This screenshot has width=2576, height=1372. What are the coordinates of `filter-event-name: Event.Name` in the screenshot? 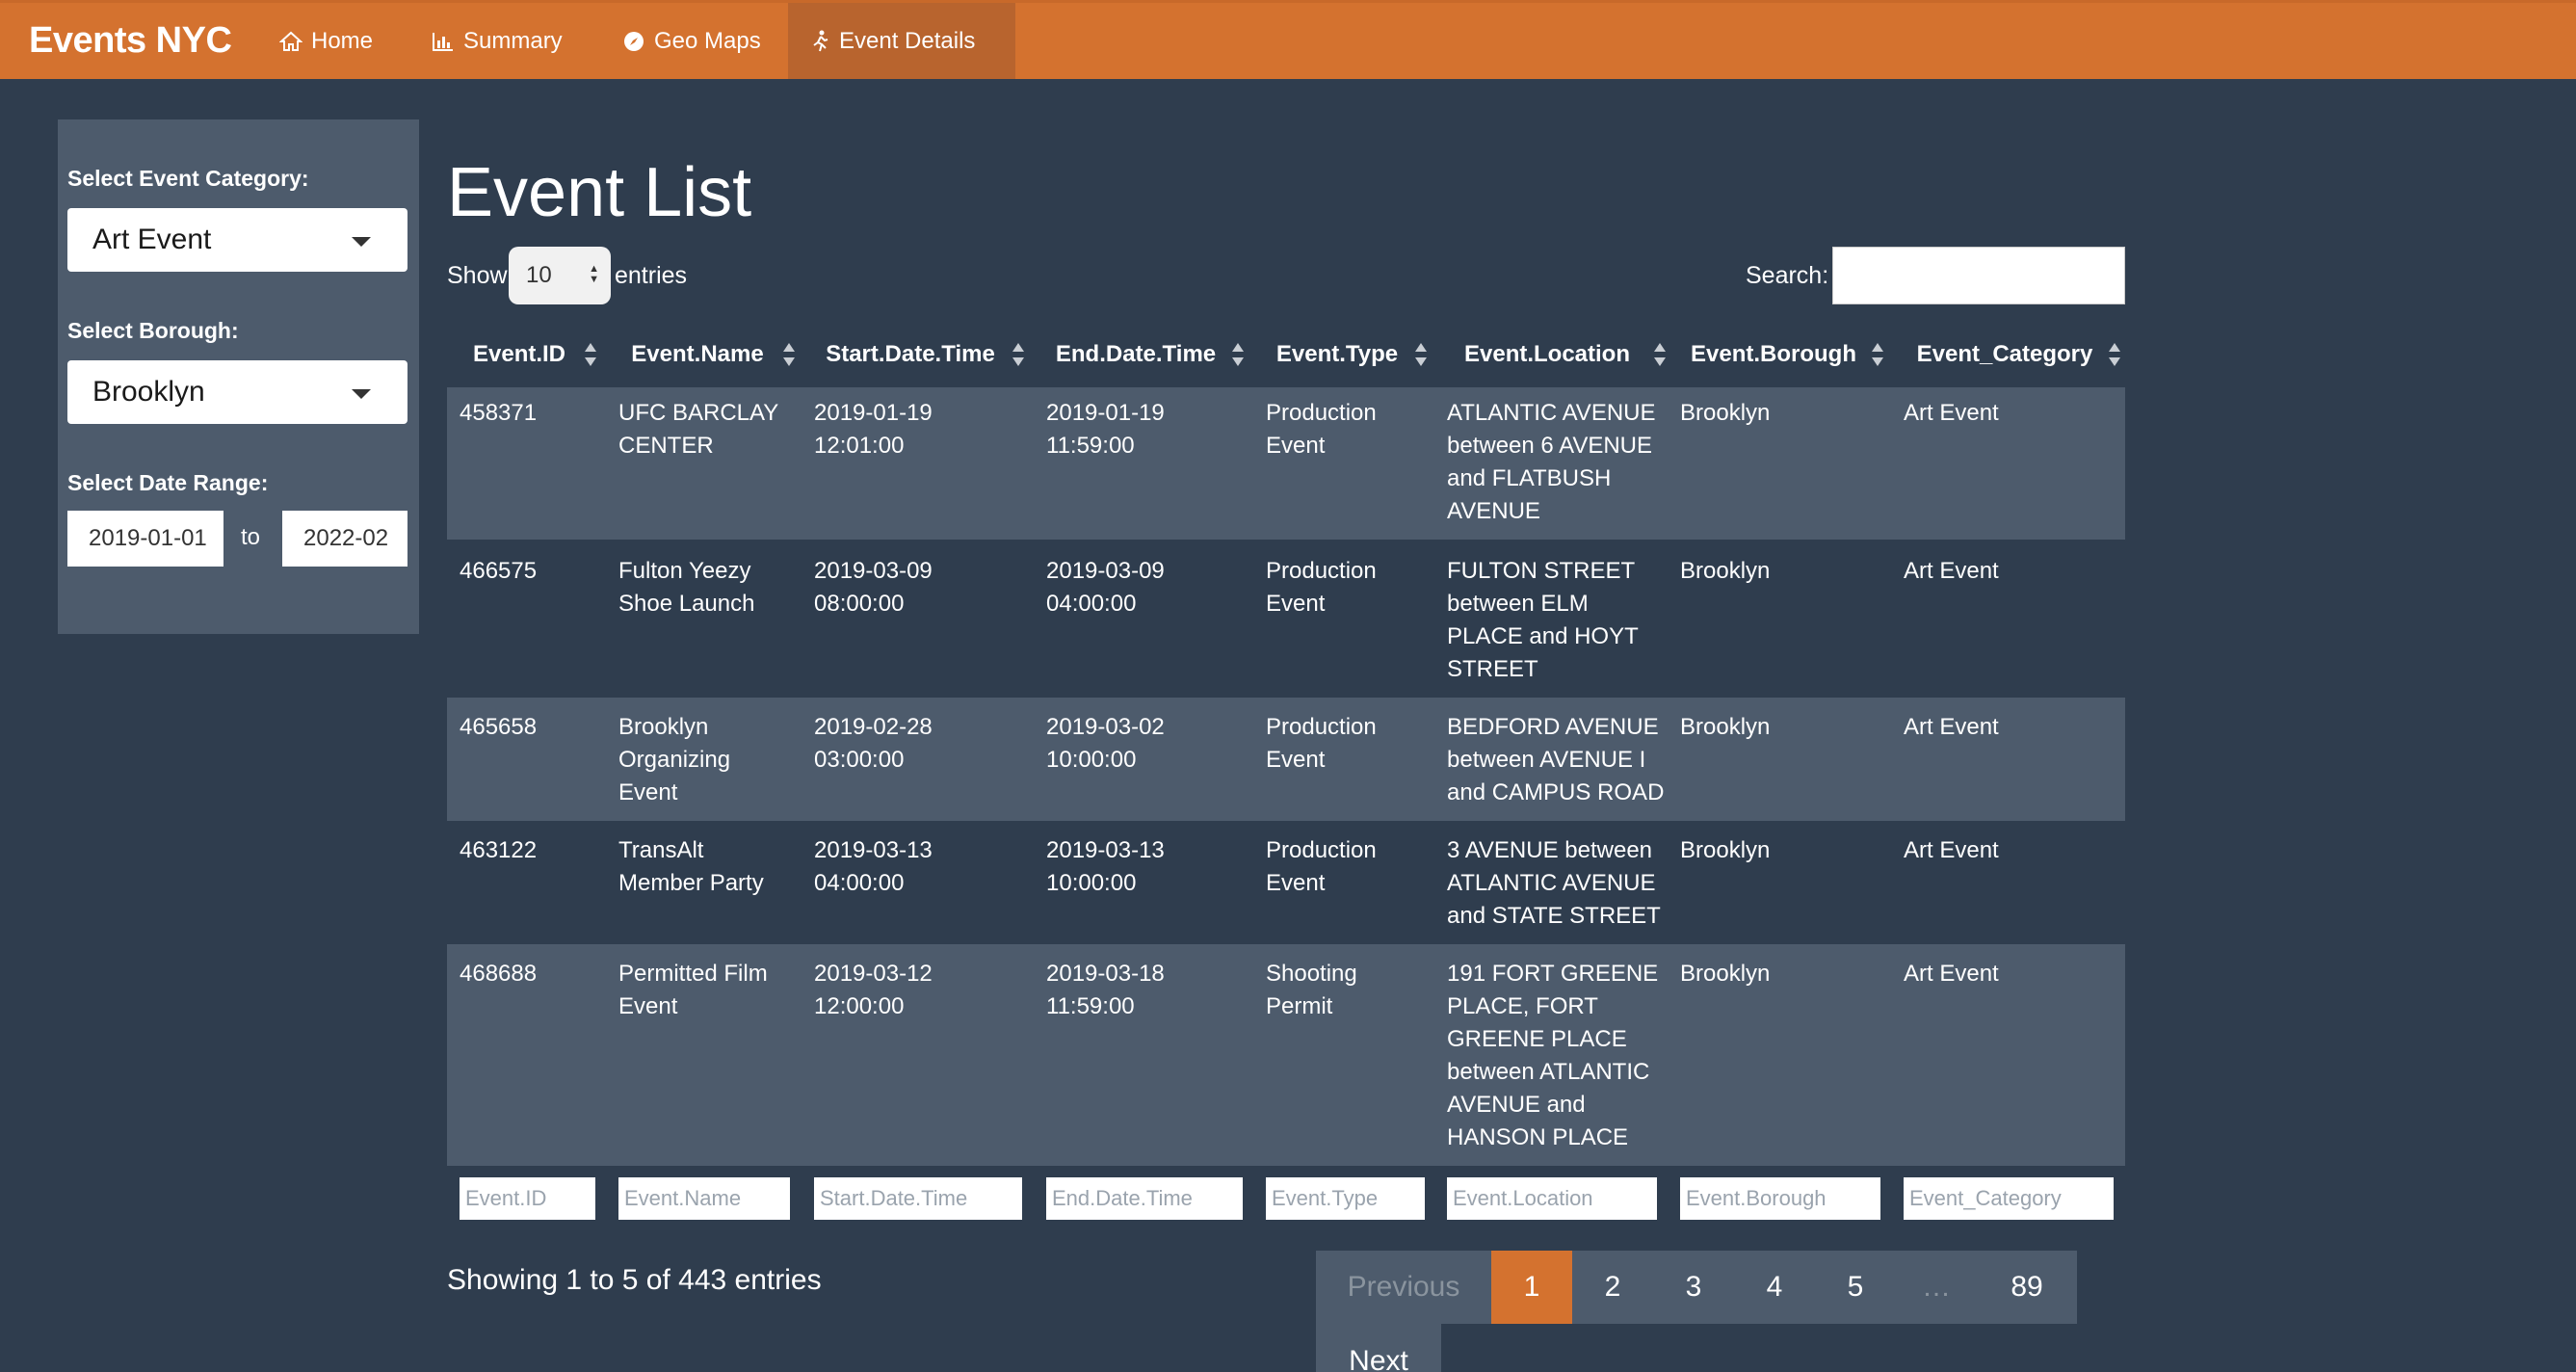 It's located at (704, 1198).